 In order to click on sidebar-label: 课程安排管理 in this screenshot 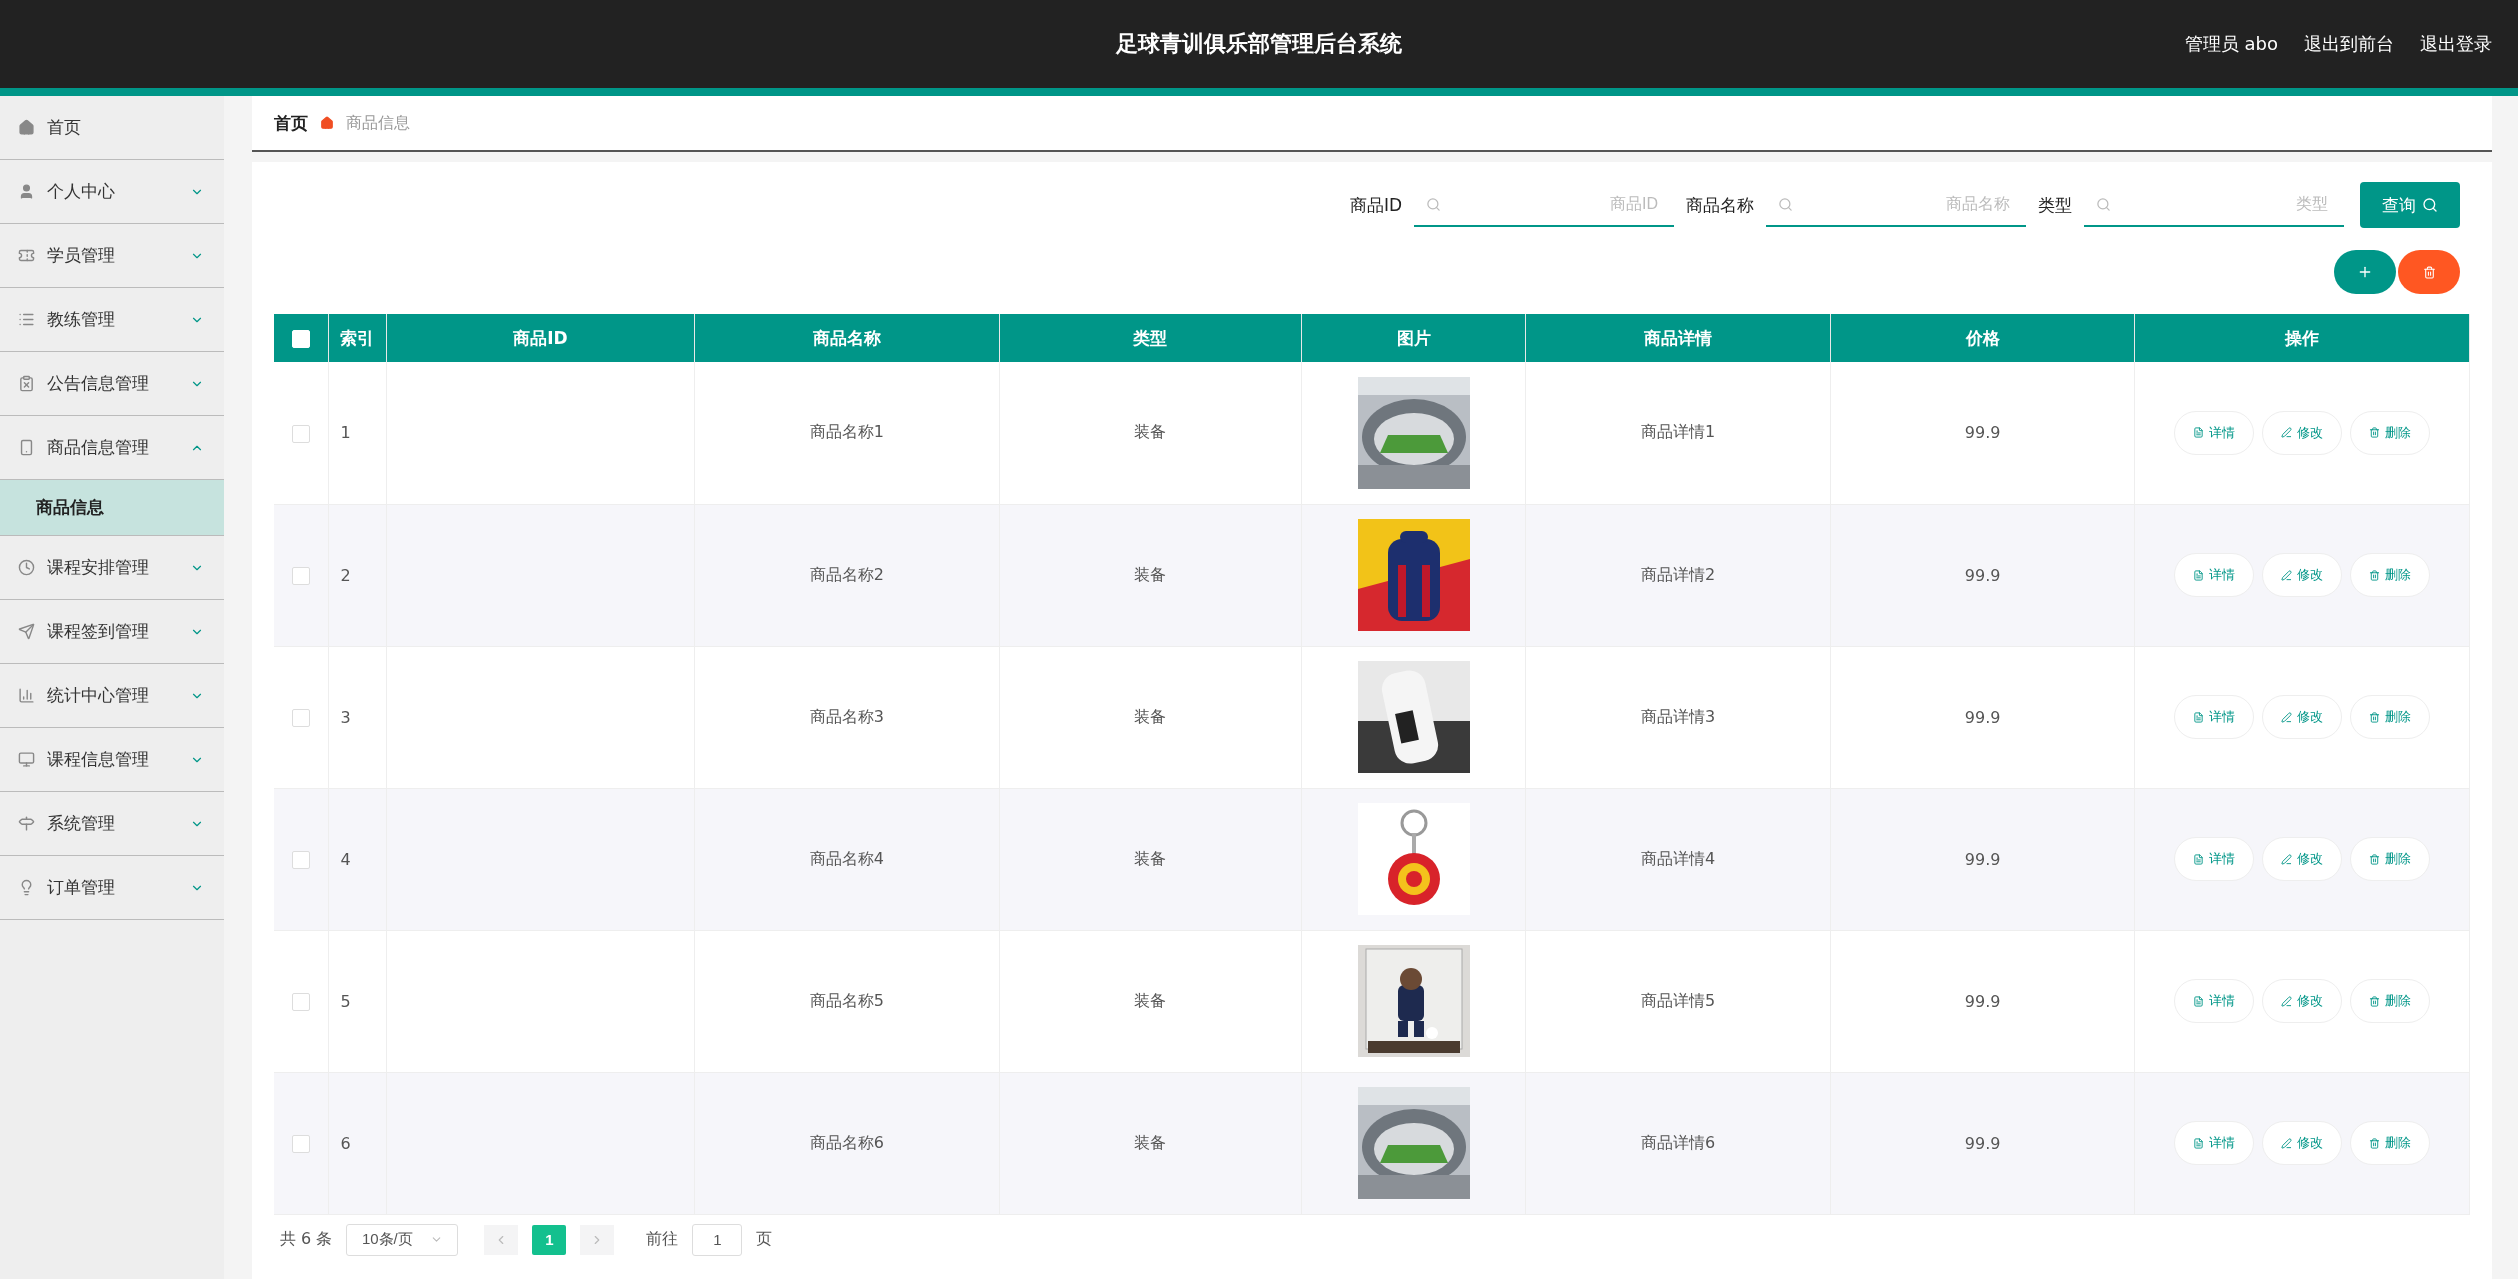, I will do `click(98, 567)`.